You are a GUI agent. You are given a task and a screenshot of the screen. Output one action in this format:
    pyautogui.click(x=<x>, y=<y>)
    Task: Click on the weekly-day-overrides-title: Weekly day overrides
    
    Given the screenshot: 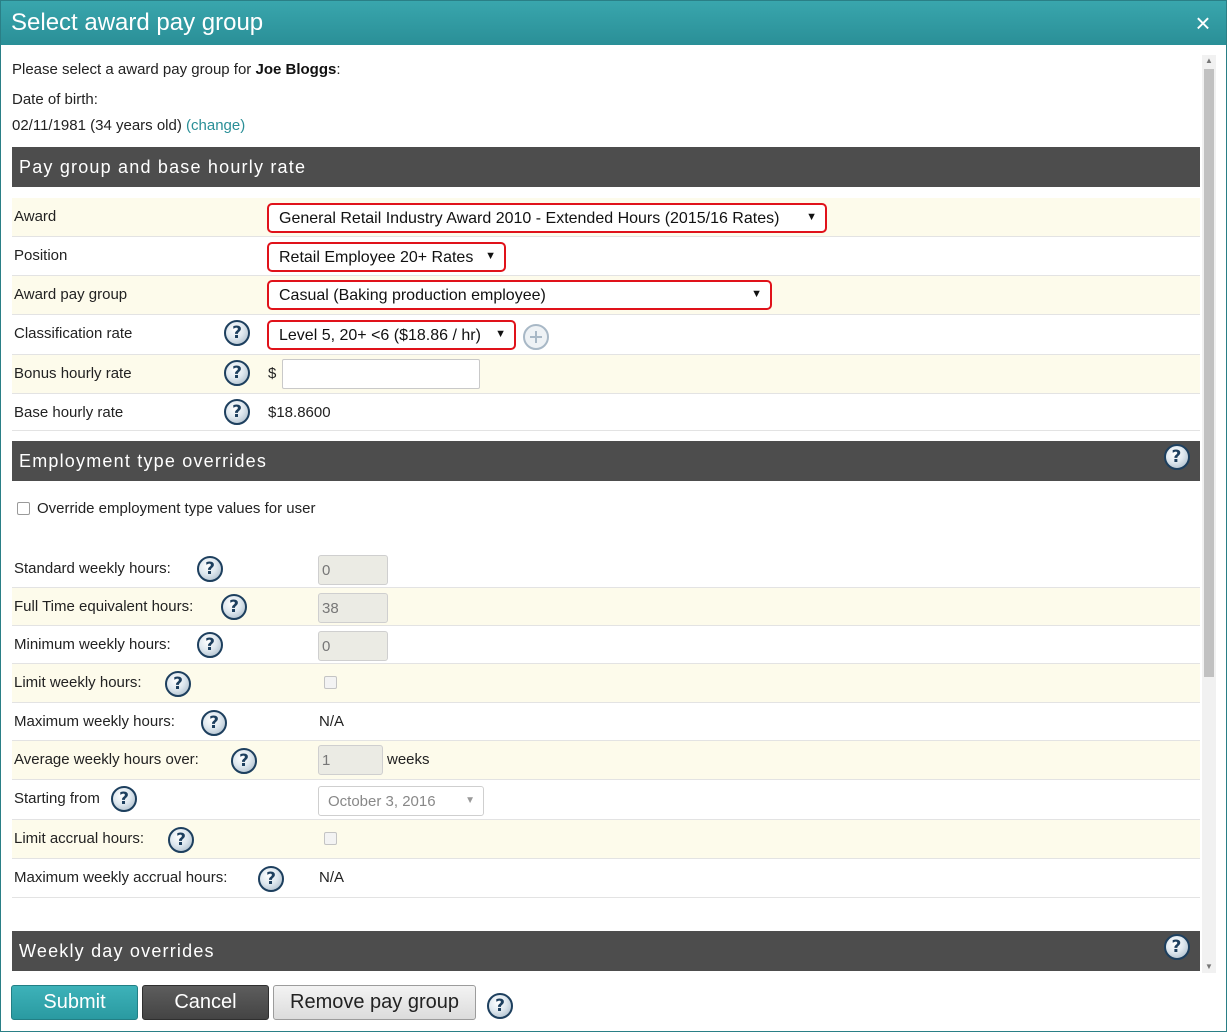 What is the action you would take?
    pyautogui.click(x=117, y=951)
    